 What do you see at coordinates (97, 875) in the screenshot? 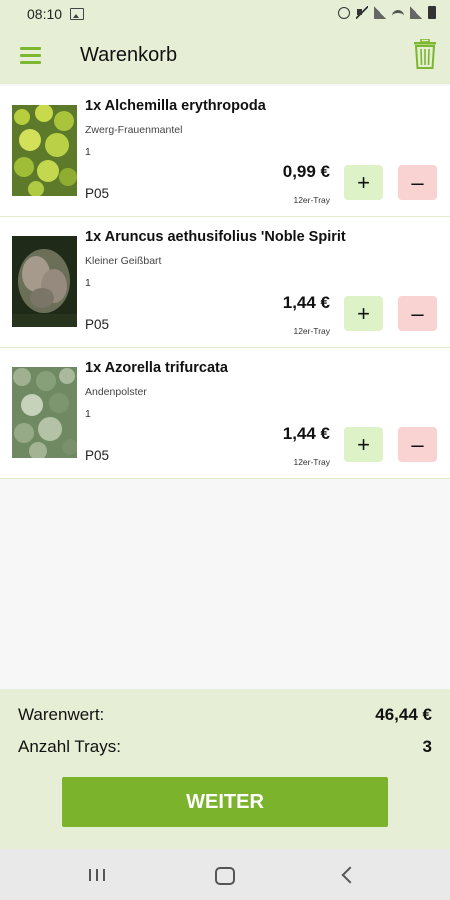
I see `recent-apps-icon` at bounding box center [97, 875].